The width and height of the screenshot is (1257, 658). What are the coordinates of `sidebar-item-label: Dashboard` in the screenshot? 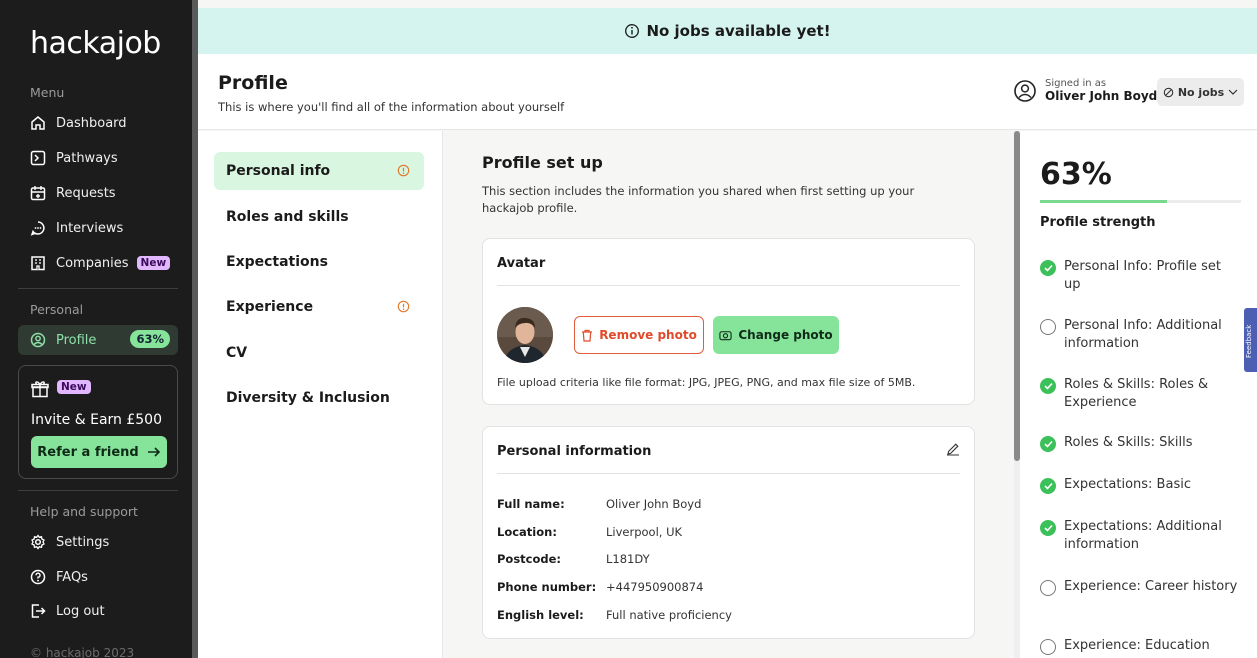 It's located at (91, 123).